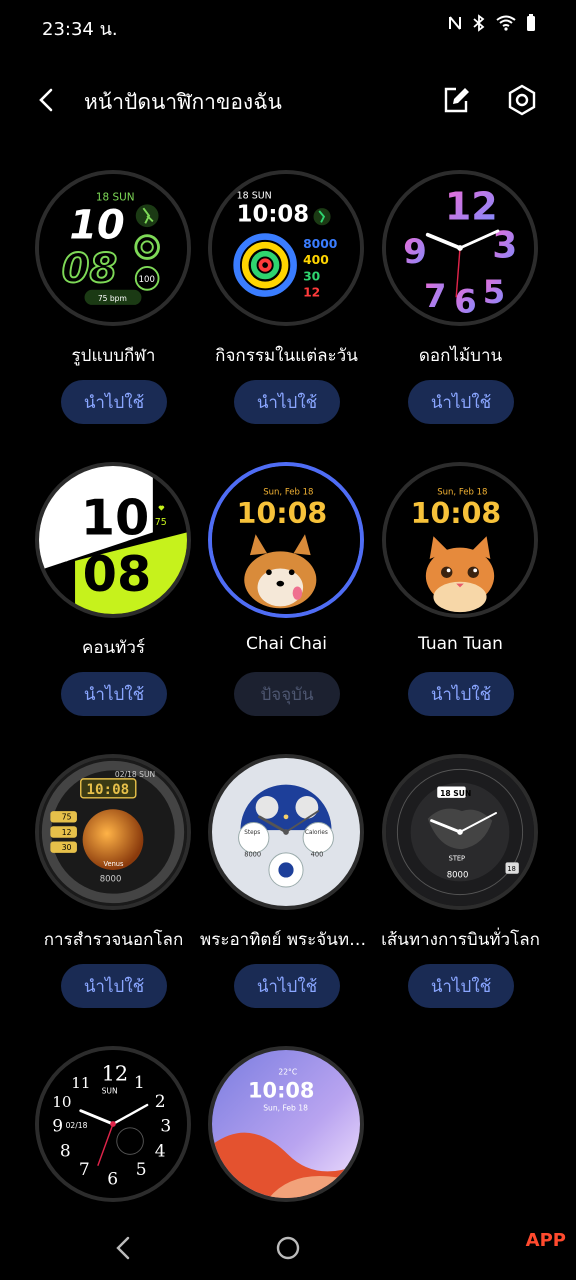 The image size is (576, 1280). What do you see at coordinates (67, 832) in the screenshot?
I see `face-stat-2: 12` at bounding box center [67, 832].